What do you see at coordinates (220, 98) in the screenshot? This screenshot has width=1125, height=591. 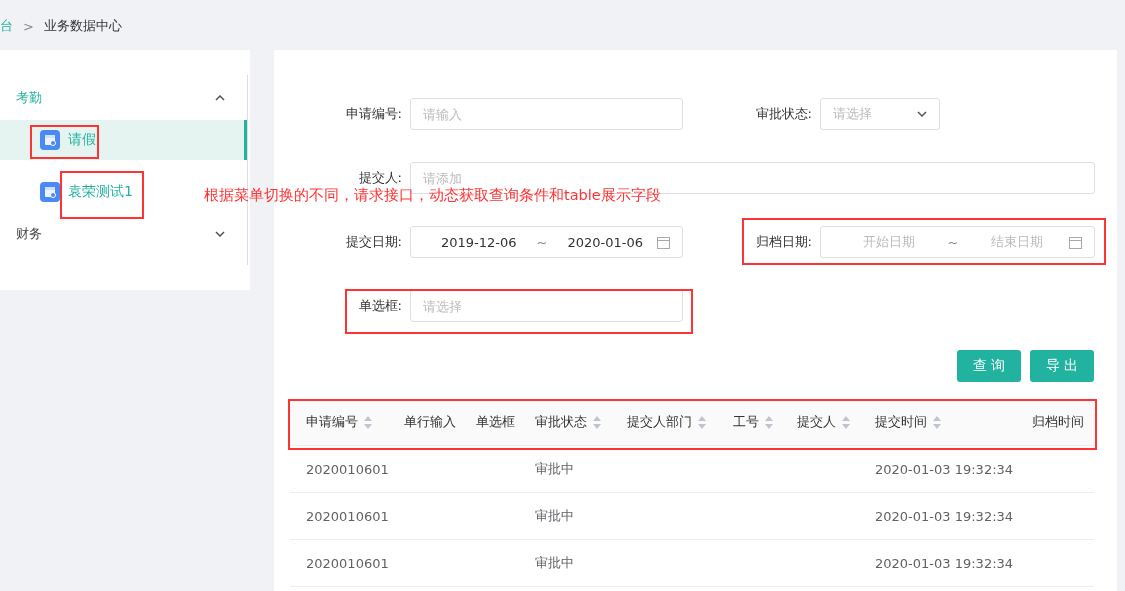 I see `chevron-up-icon` at bounding box center [220, 98].